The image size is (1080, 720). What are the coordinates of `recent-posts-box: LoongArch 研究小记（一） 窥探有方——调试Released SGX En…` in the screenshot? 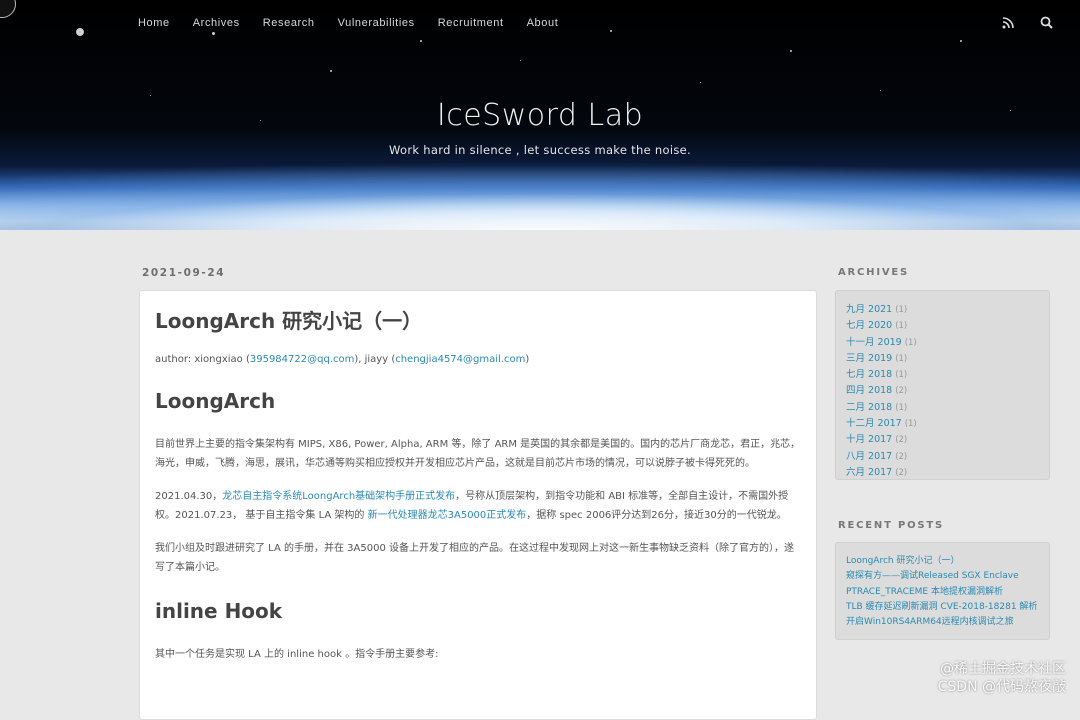 It's located at (942, 591).